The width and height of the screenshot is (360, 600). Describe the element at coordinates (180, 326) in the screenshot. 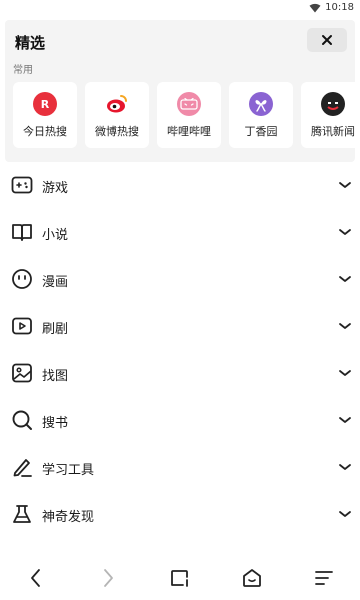

I see `list-item-shows: 刷剧` at that location.